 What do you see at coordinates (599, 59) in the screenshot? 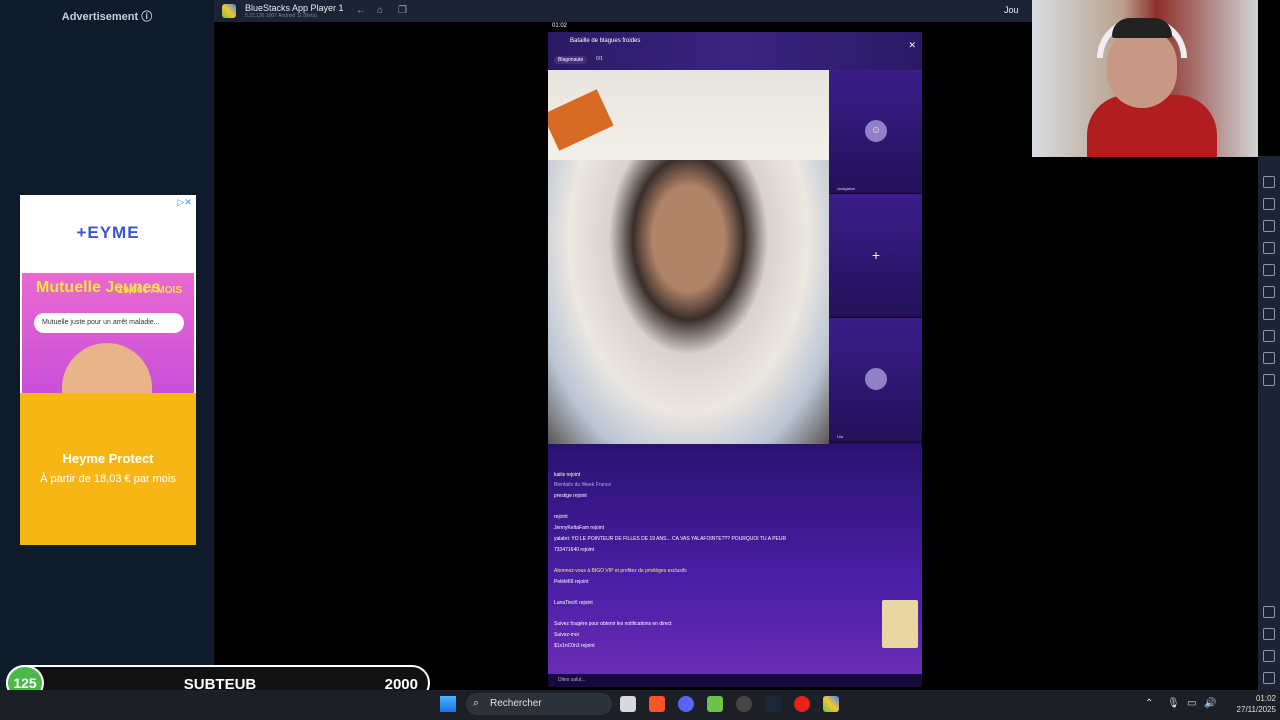
I see `room-count: 0/1` at bounding box center [599, 59].